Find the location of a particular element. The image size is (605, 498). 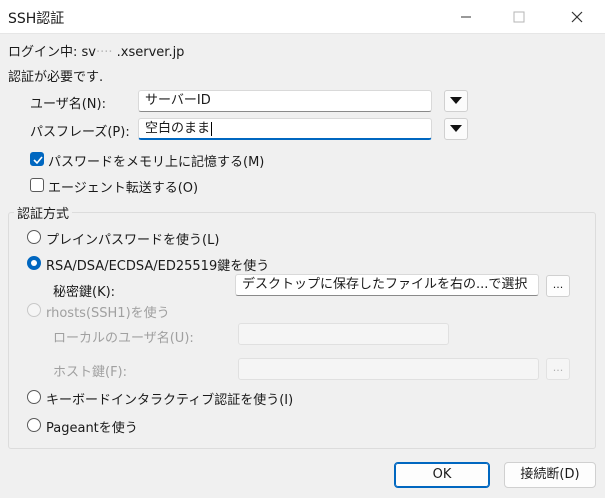

text-caret is located at coordinates (212, 128).